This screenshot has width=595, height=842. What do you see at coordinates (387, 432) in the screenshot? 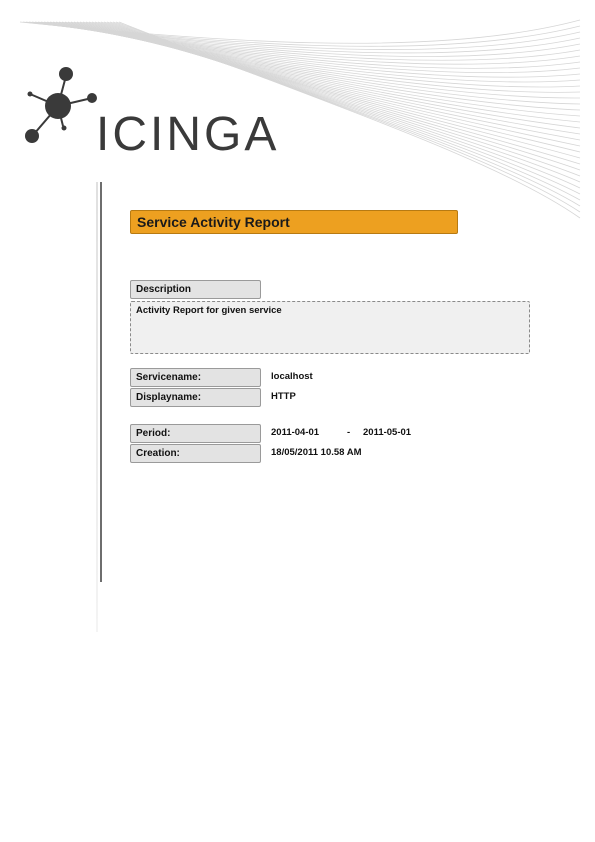
I see `period-to: 2011-05-01` at bounding box center [387, 432].